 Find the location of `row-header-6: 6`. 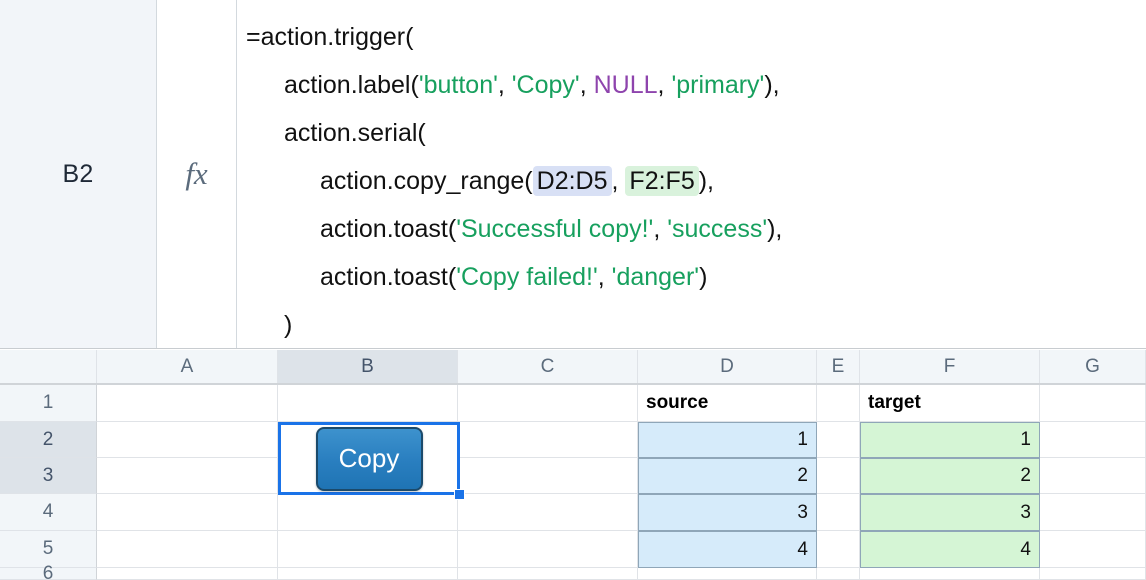

row-header-6: 6 is located at coordinates (48, 571).